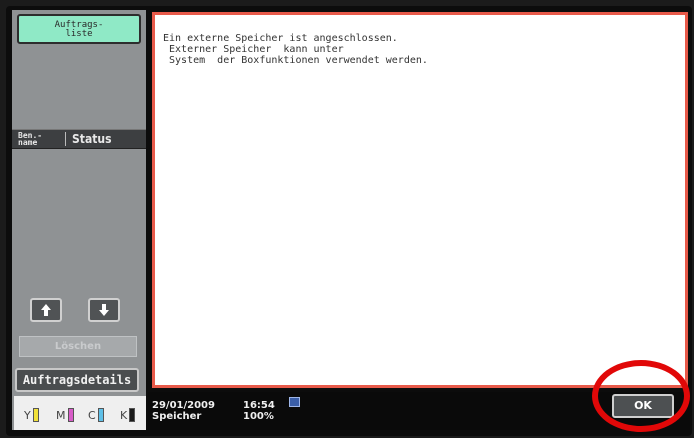  What do you see at coordinates (79, 29) in the screenshot?
I see `job-list-button: Auftrags- liste` at bounding box center [79, 29].